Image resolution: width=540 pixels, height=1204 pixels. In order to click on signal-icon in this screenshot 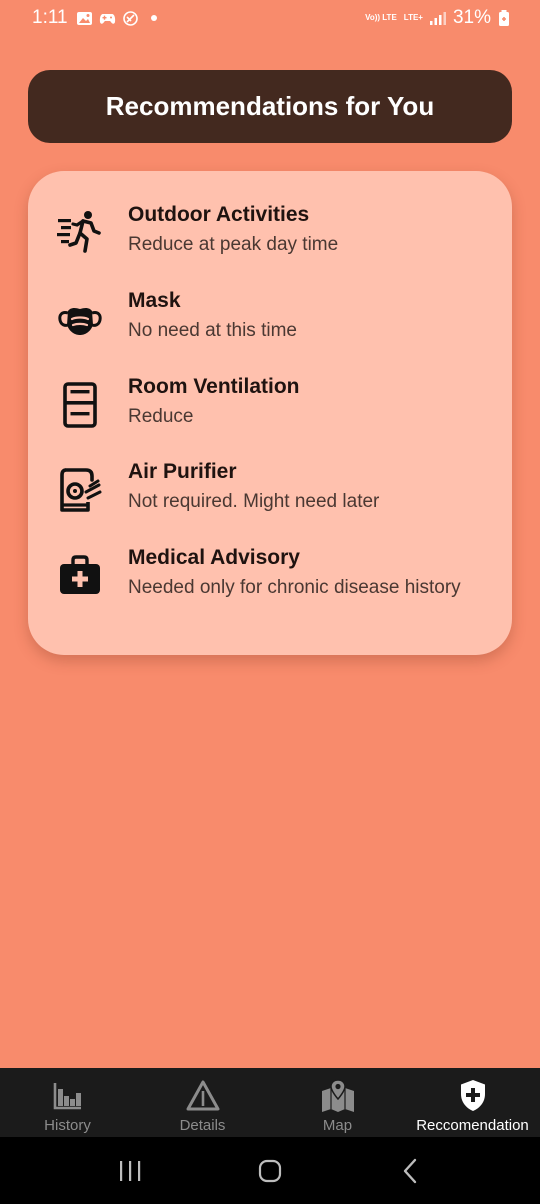, I will do `click(437, 18)`.